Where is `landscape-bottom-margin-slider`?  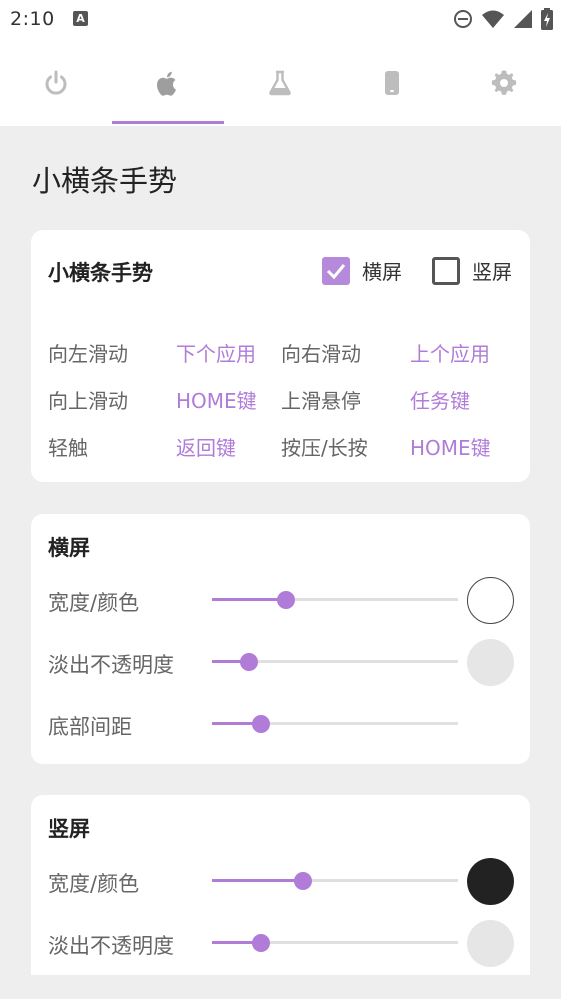 landscape-bottom-margin-slider is located at coordinates (335, 724).